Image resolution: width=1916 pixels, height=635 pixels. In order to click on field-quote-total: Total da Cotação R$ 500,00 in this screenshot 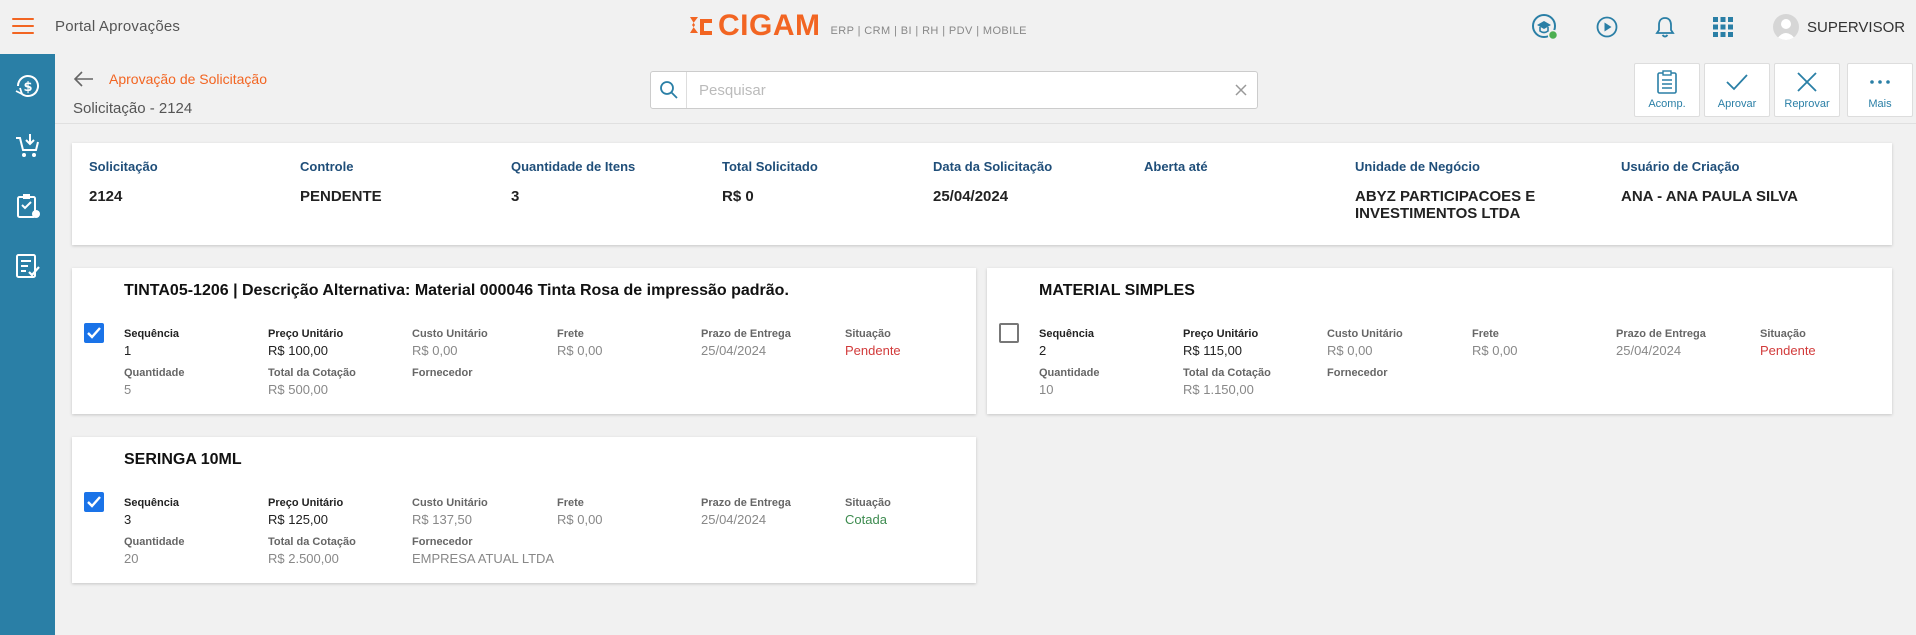, I will do `click(312, 382)`.